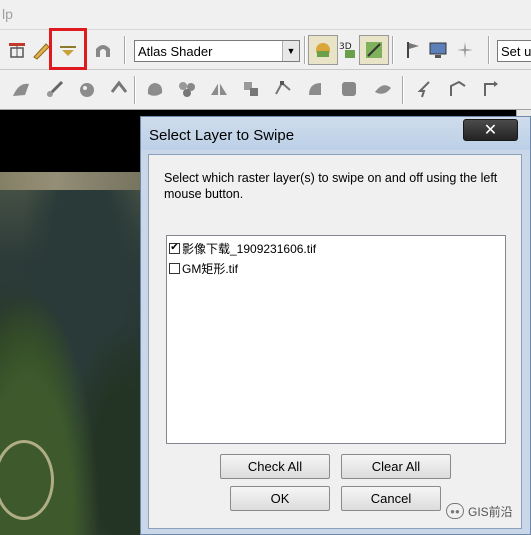  Describe the element at coordinates (315, 89) in the screenshot. I see `node-icon` at that location.